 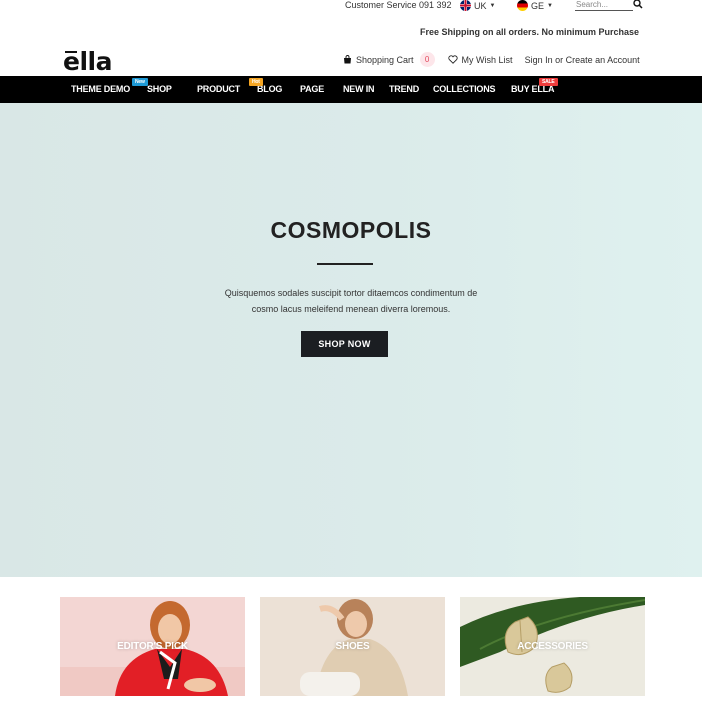 I want to click on search-icon, so click(x=638, y=4).